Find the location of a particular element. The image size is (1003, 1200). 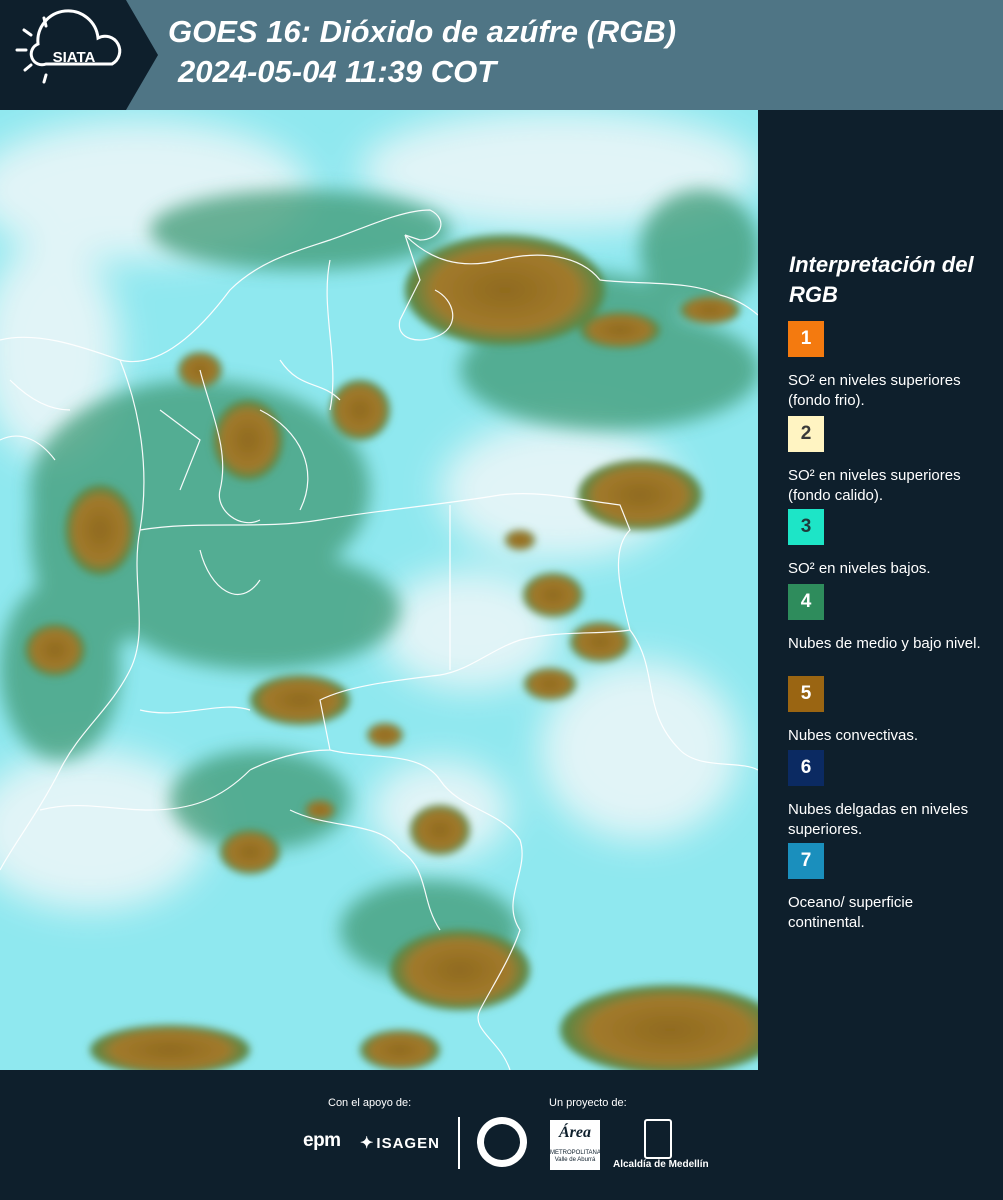

support-label: Con el apoyo de: is located at coordinates (370, 1103).